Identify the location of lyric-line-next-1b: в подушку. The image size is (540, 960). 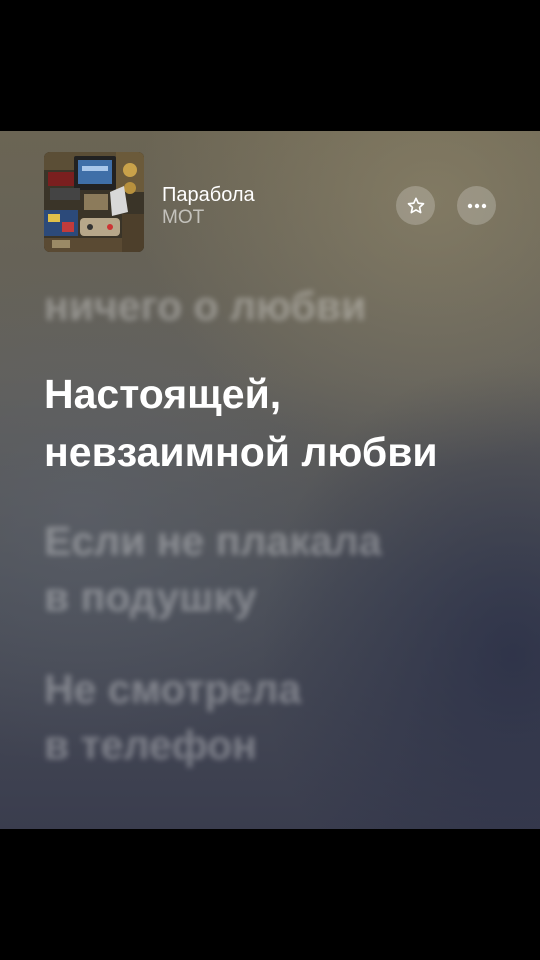
(150, 597).